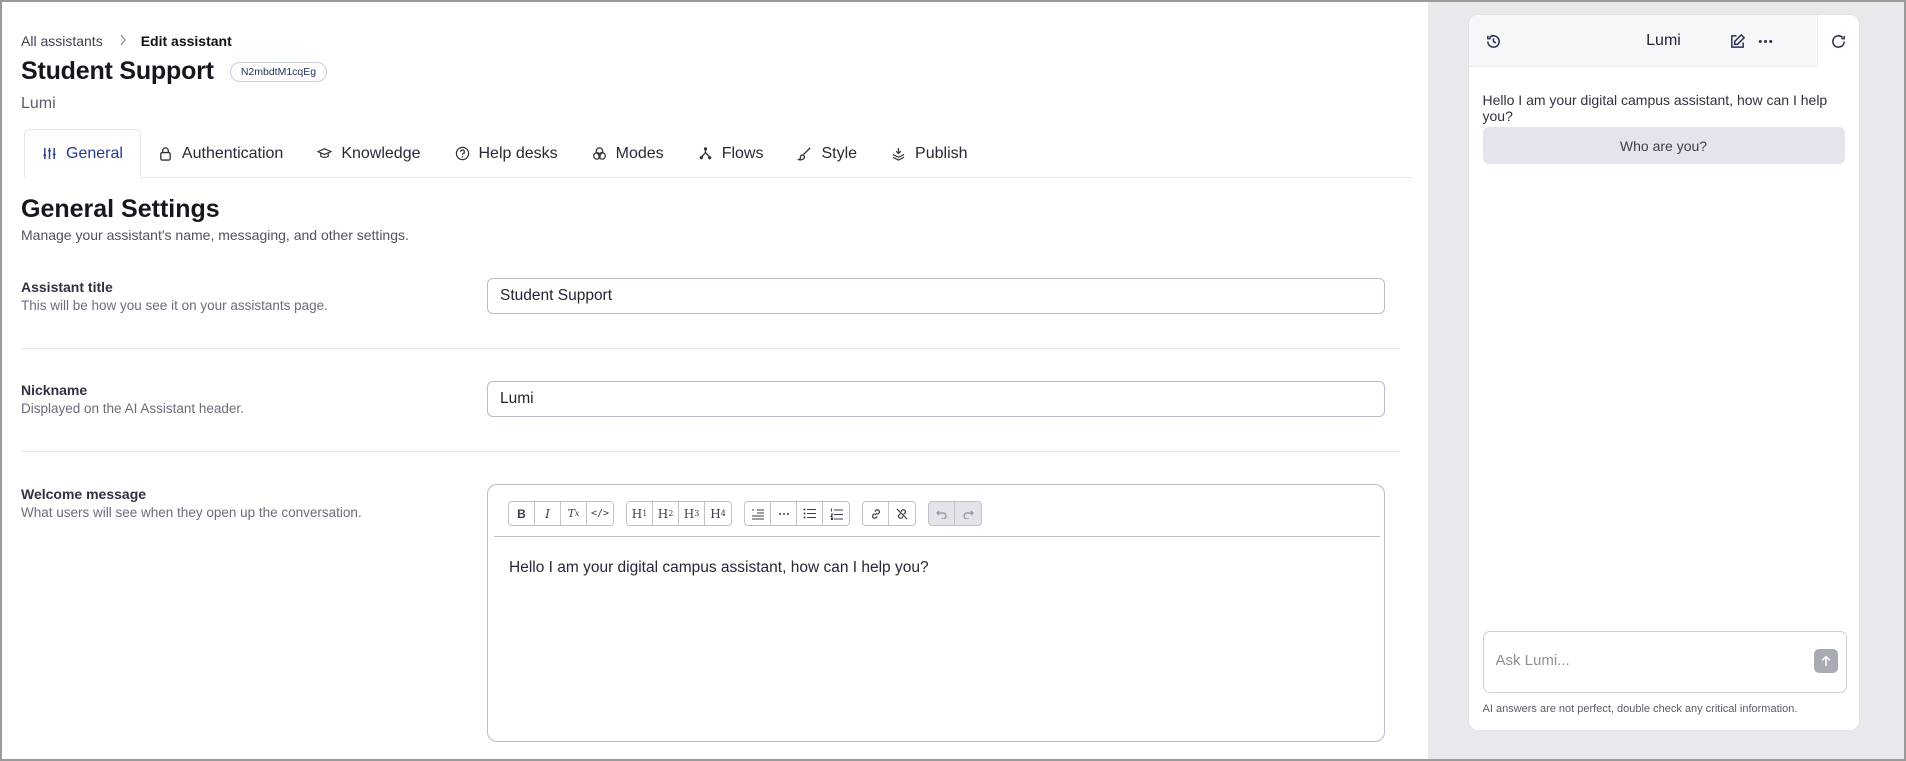  What do you see at coordinates (742, 153) in the screenshot?
I see `tab-flows-label: Flows` at bounding box center [742, 153].